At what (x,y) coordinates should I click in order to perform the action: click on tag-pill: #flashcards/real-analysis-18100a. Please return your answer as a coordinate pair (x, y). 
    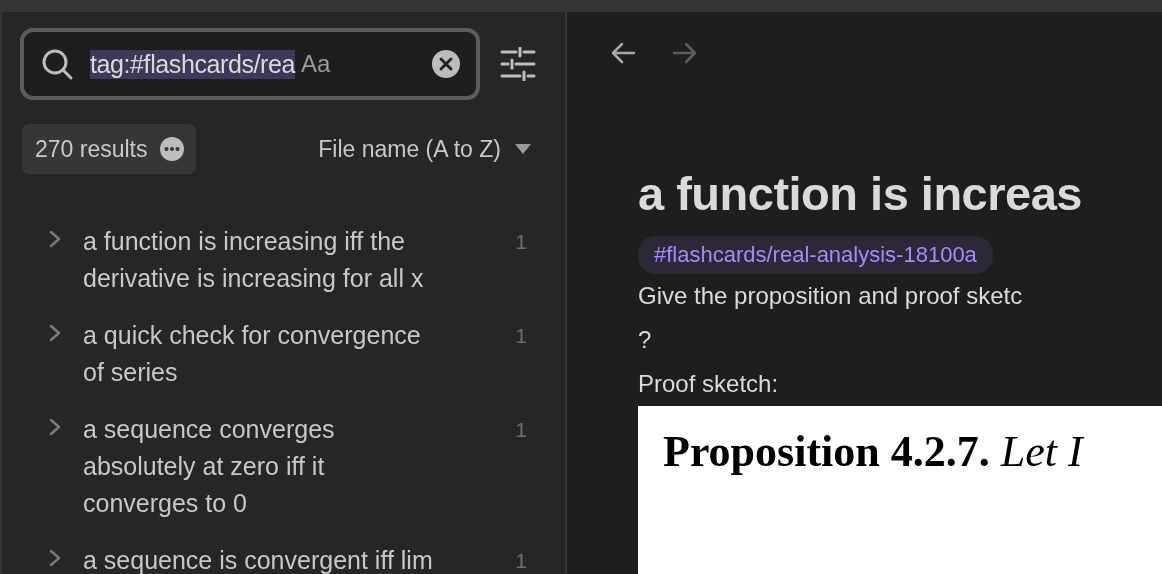
    Looking at the image, I should click on (815, 255).